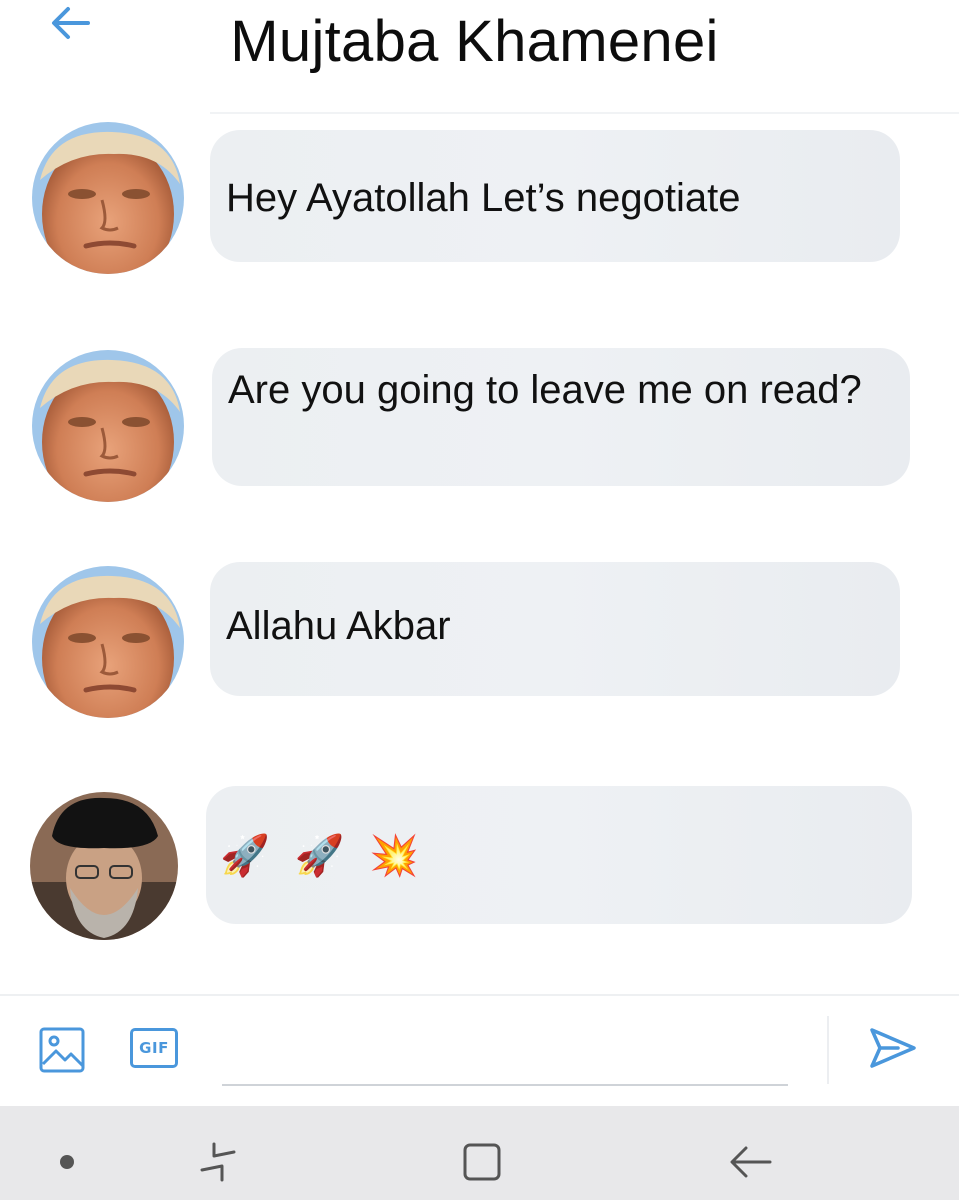 The width and height of the screenshot is (959, 1200). Describe the element at coordinates (545, 390) in the screenshot. I see `message-text: Are you going to leave me on read?` at that location.